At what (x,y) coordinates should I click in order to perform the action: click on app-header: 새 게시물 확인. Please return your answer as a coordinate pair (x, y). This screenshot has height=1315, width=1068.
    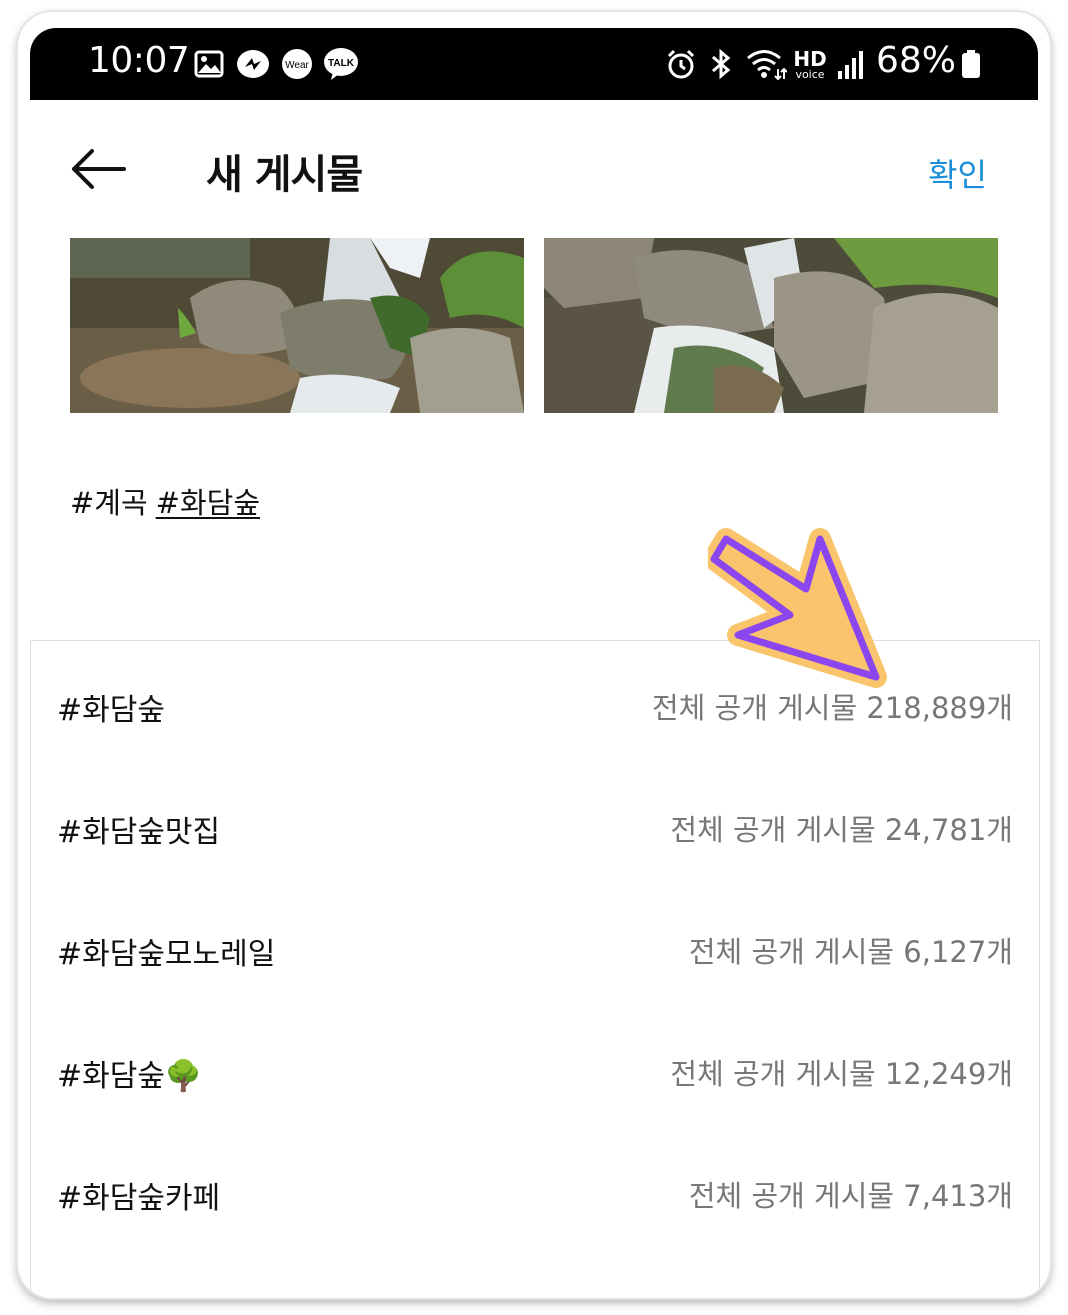
    Looking at the image, I should click on (534, 170).